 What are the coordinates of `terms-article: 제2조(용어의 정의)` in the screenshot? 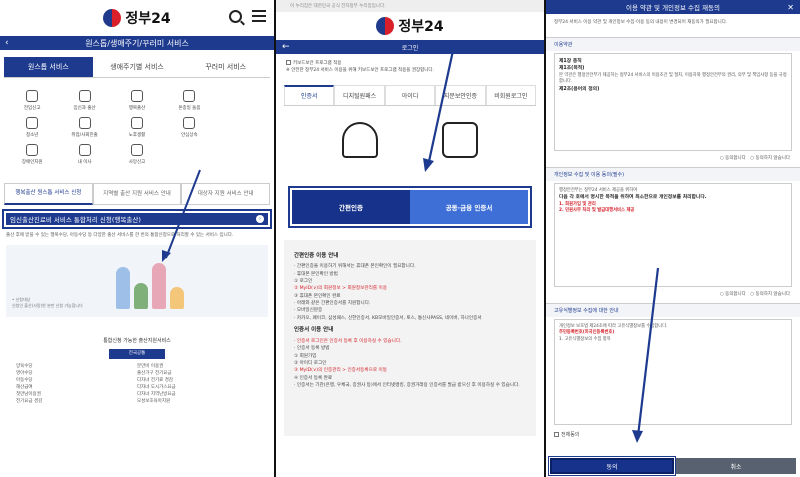 It's located at (579, 89).